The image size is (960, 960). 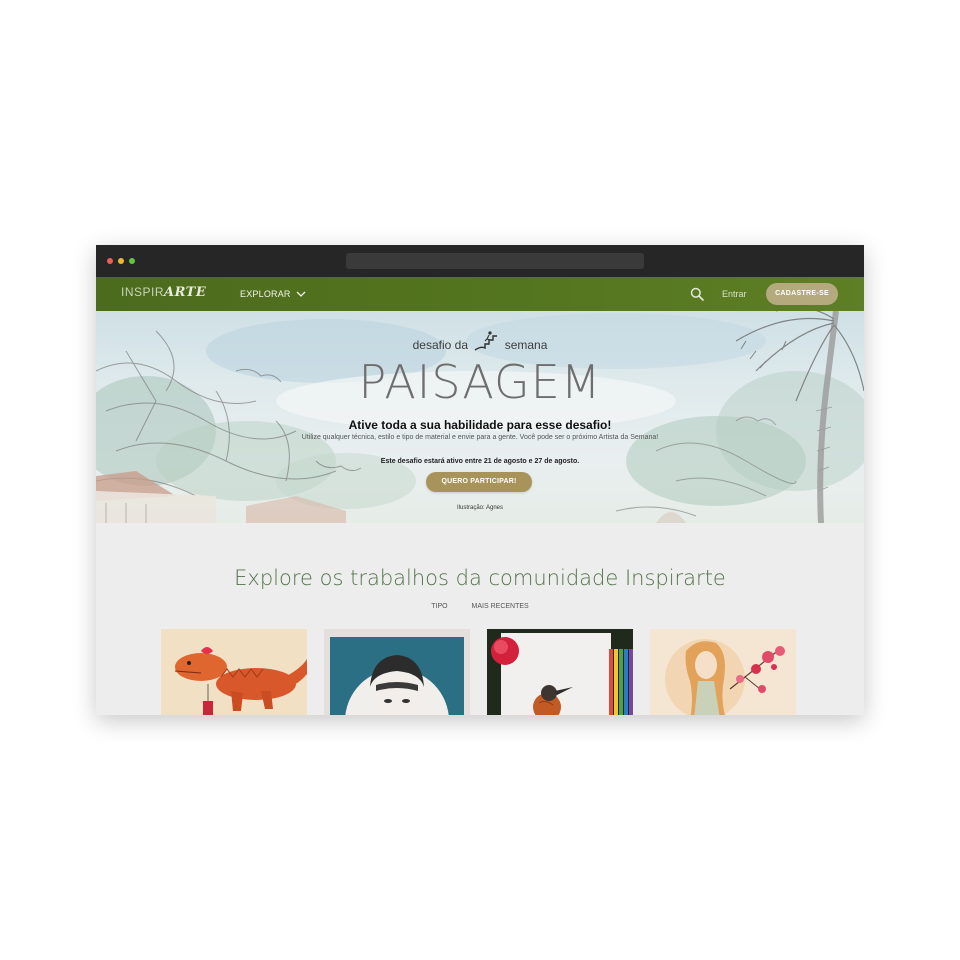 I want to click on filter-tipo: TIPO, so click(x=439, y=606).